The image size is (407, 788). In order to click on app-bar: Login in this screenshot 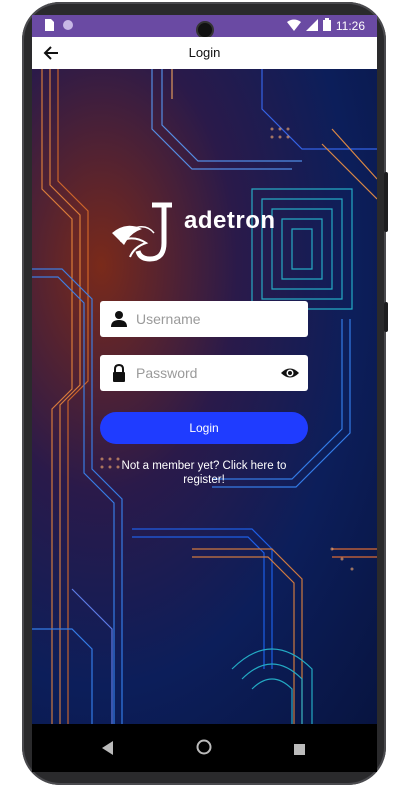, I will do `click(204, 53)`.